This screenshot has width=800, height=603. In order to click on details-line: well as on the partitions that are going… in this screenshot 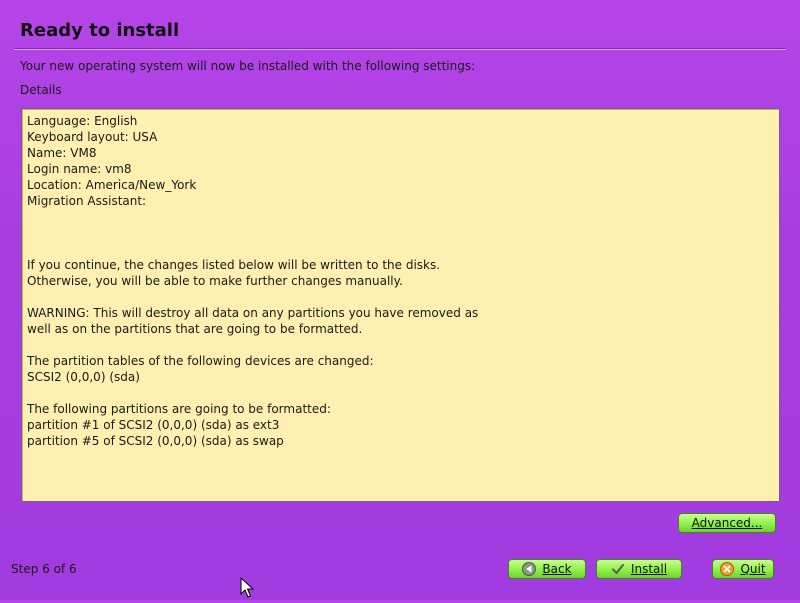, I will do `click(195, 329)`.